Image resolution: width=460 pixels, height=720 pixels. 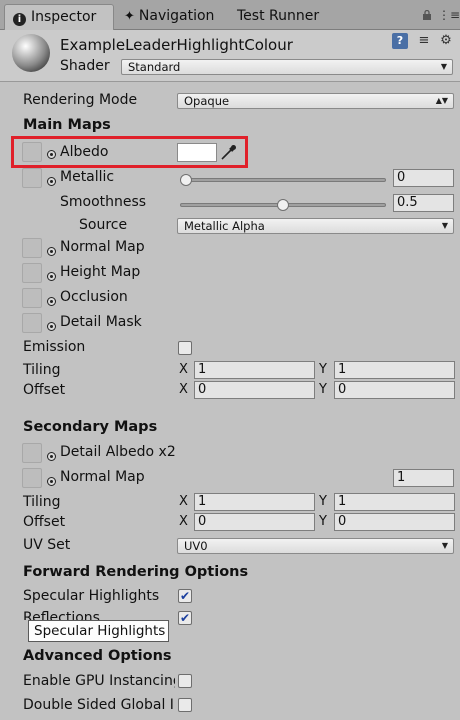 I want to click on smoothness-label: Smoothness, so click(x=103, y=202).